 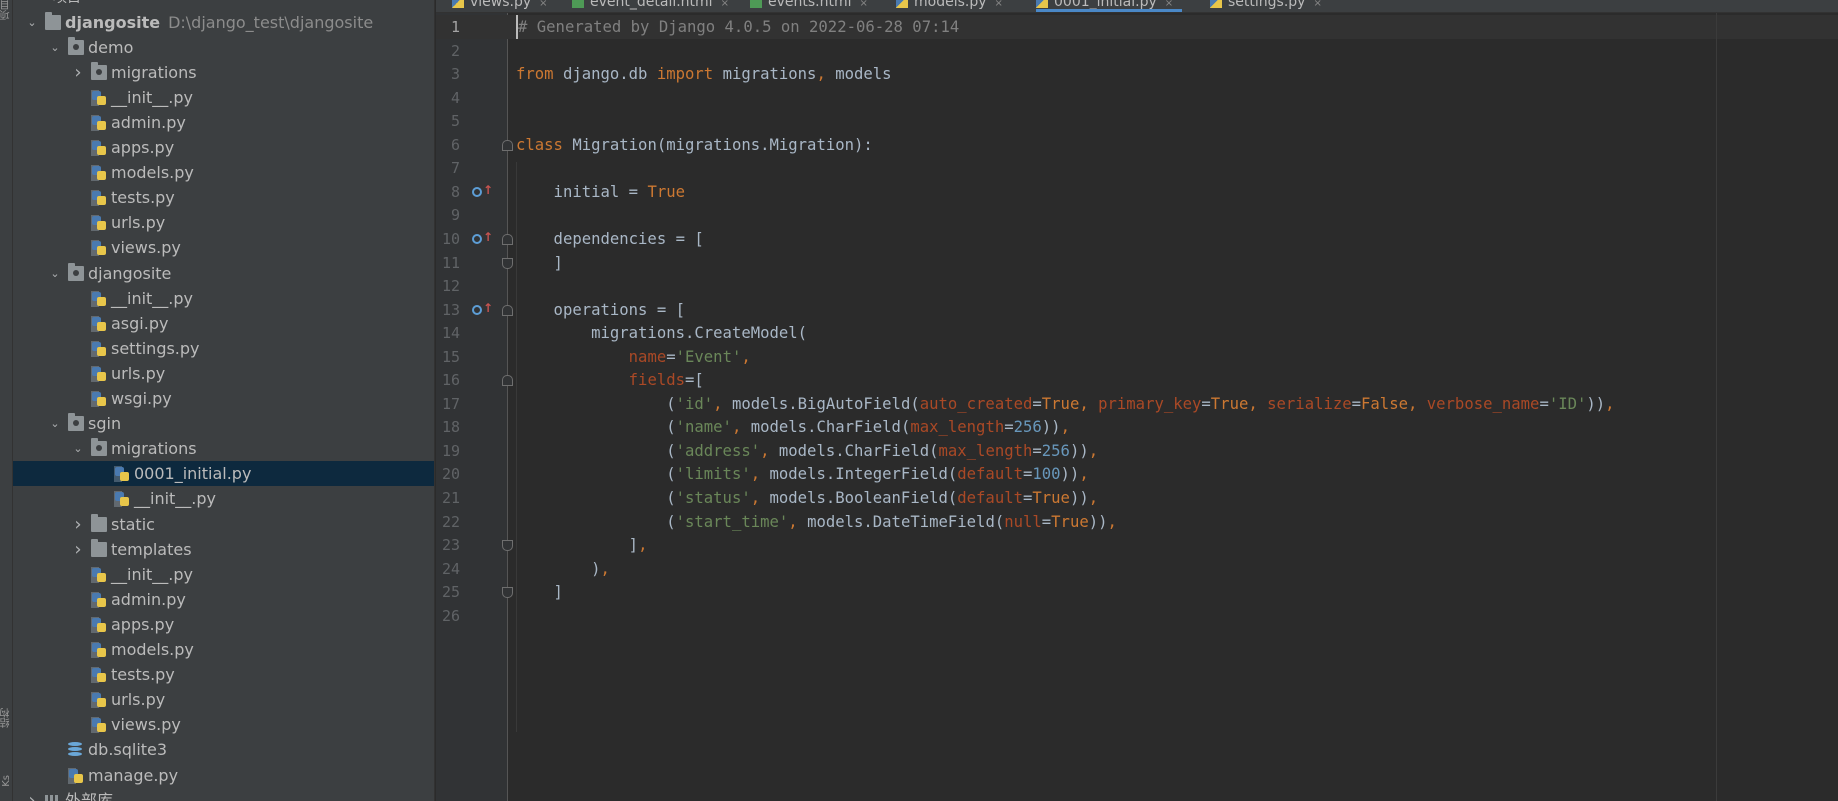 I want to click on tree-item: ⌄ djangosite, so click(x=223, y=273).